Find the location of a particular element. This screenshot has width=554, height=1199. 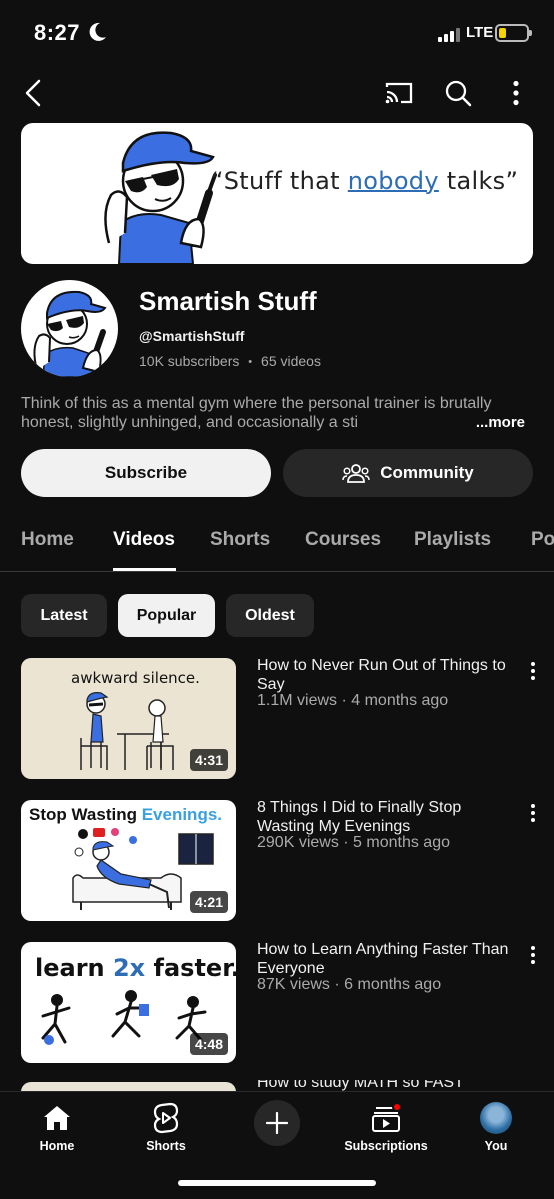

notification-dot is located at coordinates (397, 1107).